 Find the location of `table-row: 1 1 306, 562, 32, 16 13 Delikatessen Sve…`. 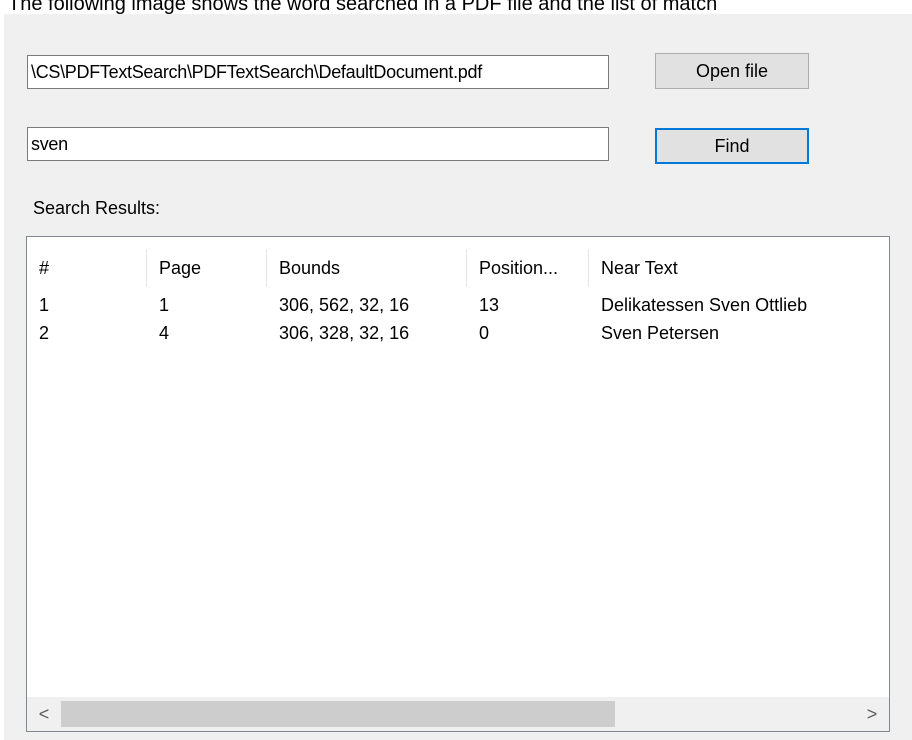

table-row: 1 1 306, 562, 32, 16 13 Delikatessen Sve… is located at coordinates (458, 305).